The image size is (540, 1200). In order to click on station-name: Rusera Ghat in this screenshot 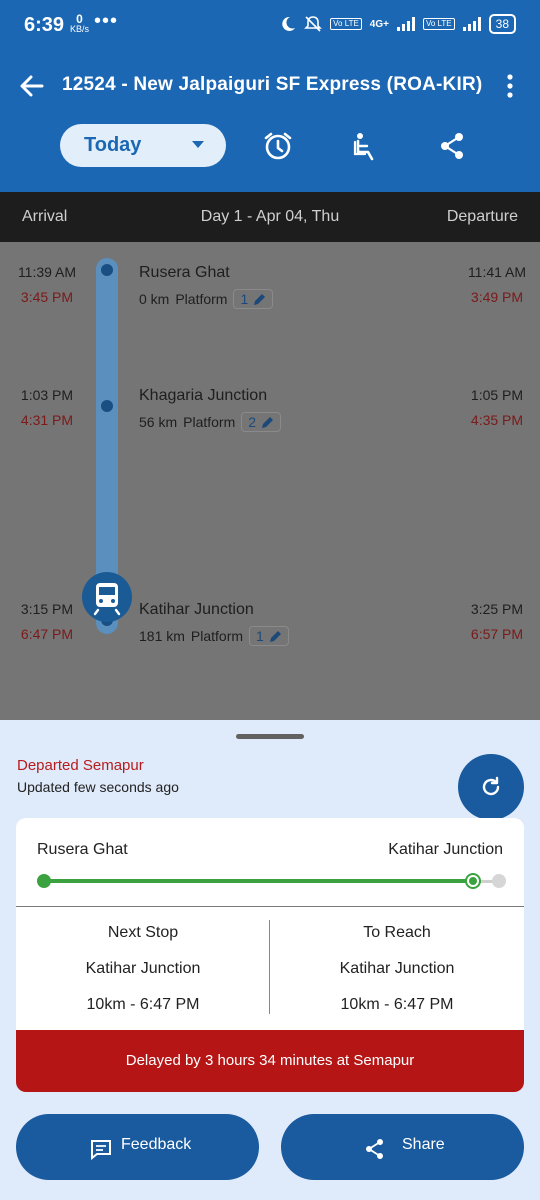, I will do `click(184, 272)`.